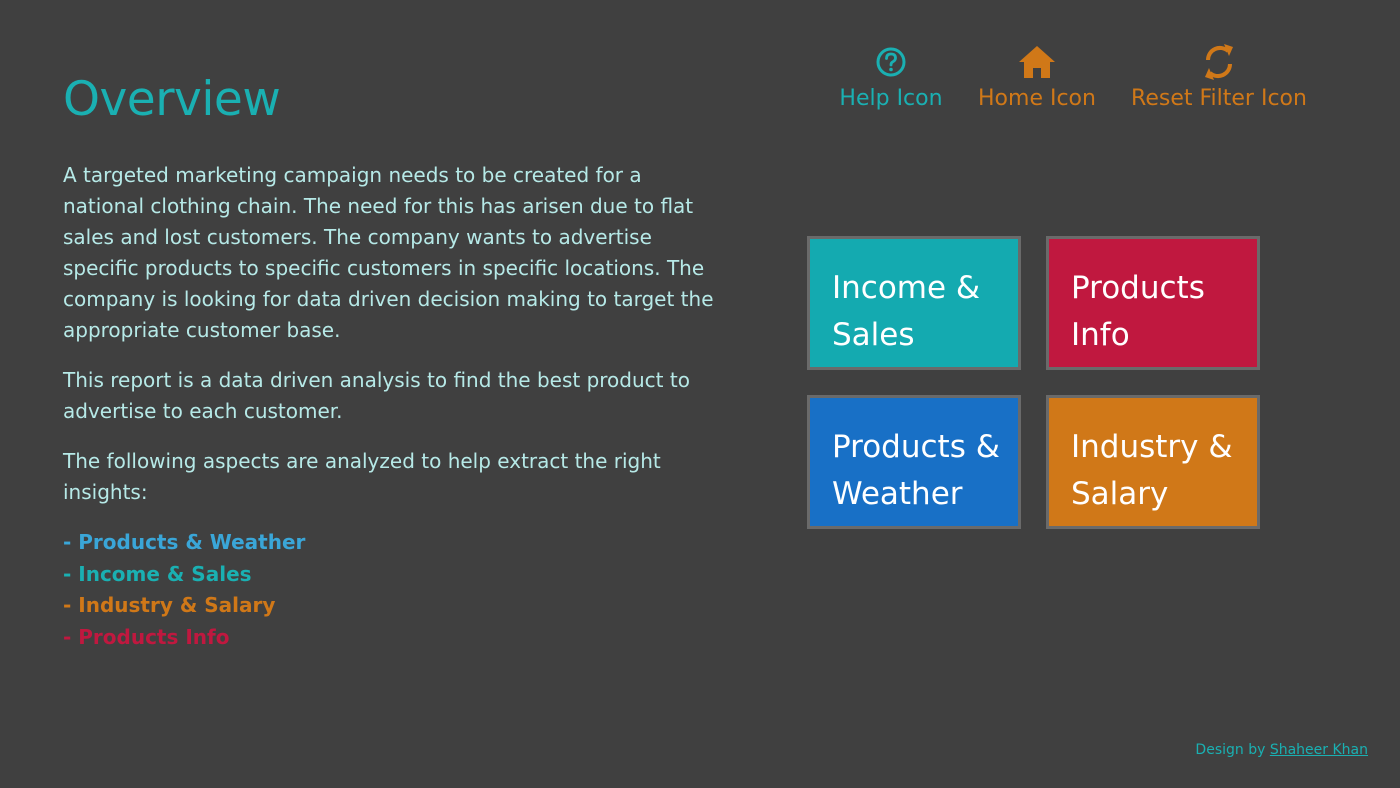 This screenshot has width=1400, height=788. Describe the element at coordinates (146, 636) in the screenshot. I see `aspect-products-info: - Products Info` at that location.